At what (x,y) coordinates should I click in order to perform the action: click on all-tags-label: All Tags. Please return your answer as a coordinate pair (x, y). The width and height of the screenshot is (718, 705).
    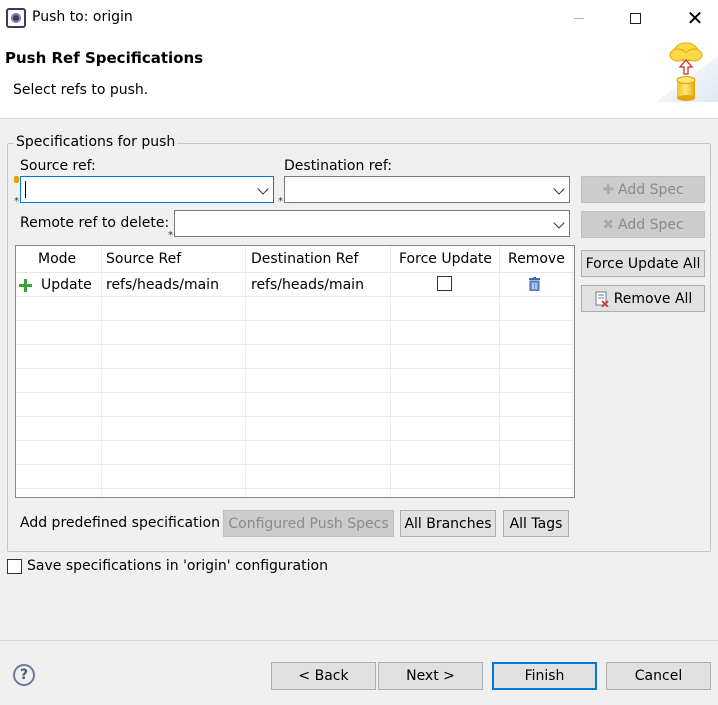
    Looking at the image, I should click on (536, 523).